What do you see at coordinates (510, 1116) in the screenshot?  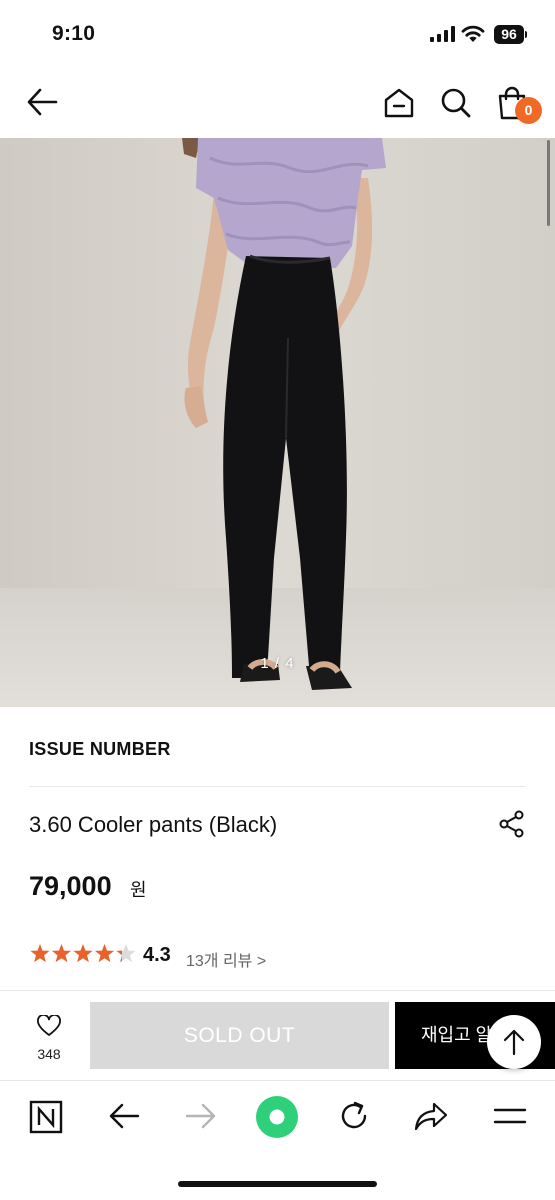 I see `menu-icon` at bounding box center [510, 1116].